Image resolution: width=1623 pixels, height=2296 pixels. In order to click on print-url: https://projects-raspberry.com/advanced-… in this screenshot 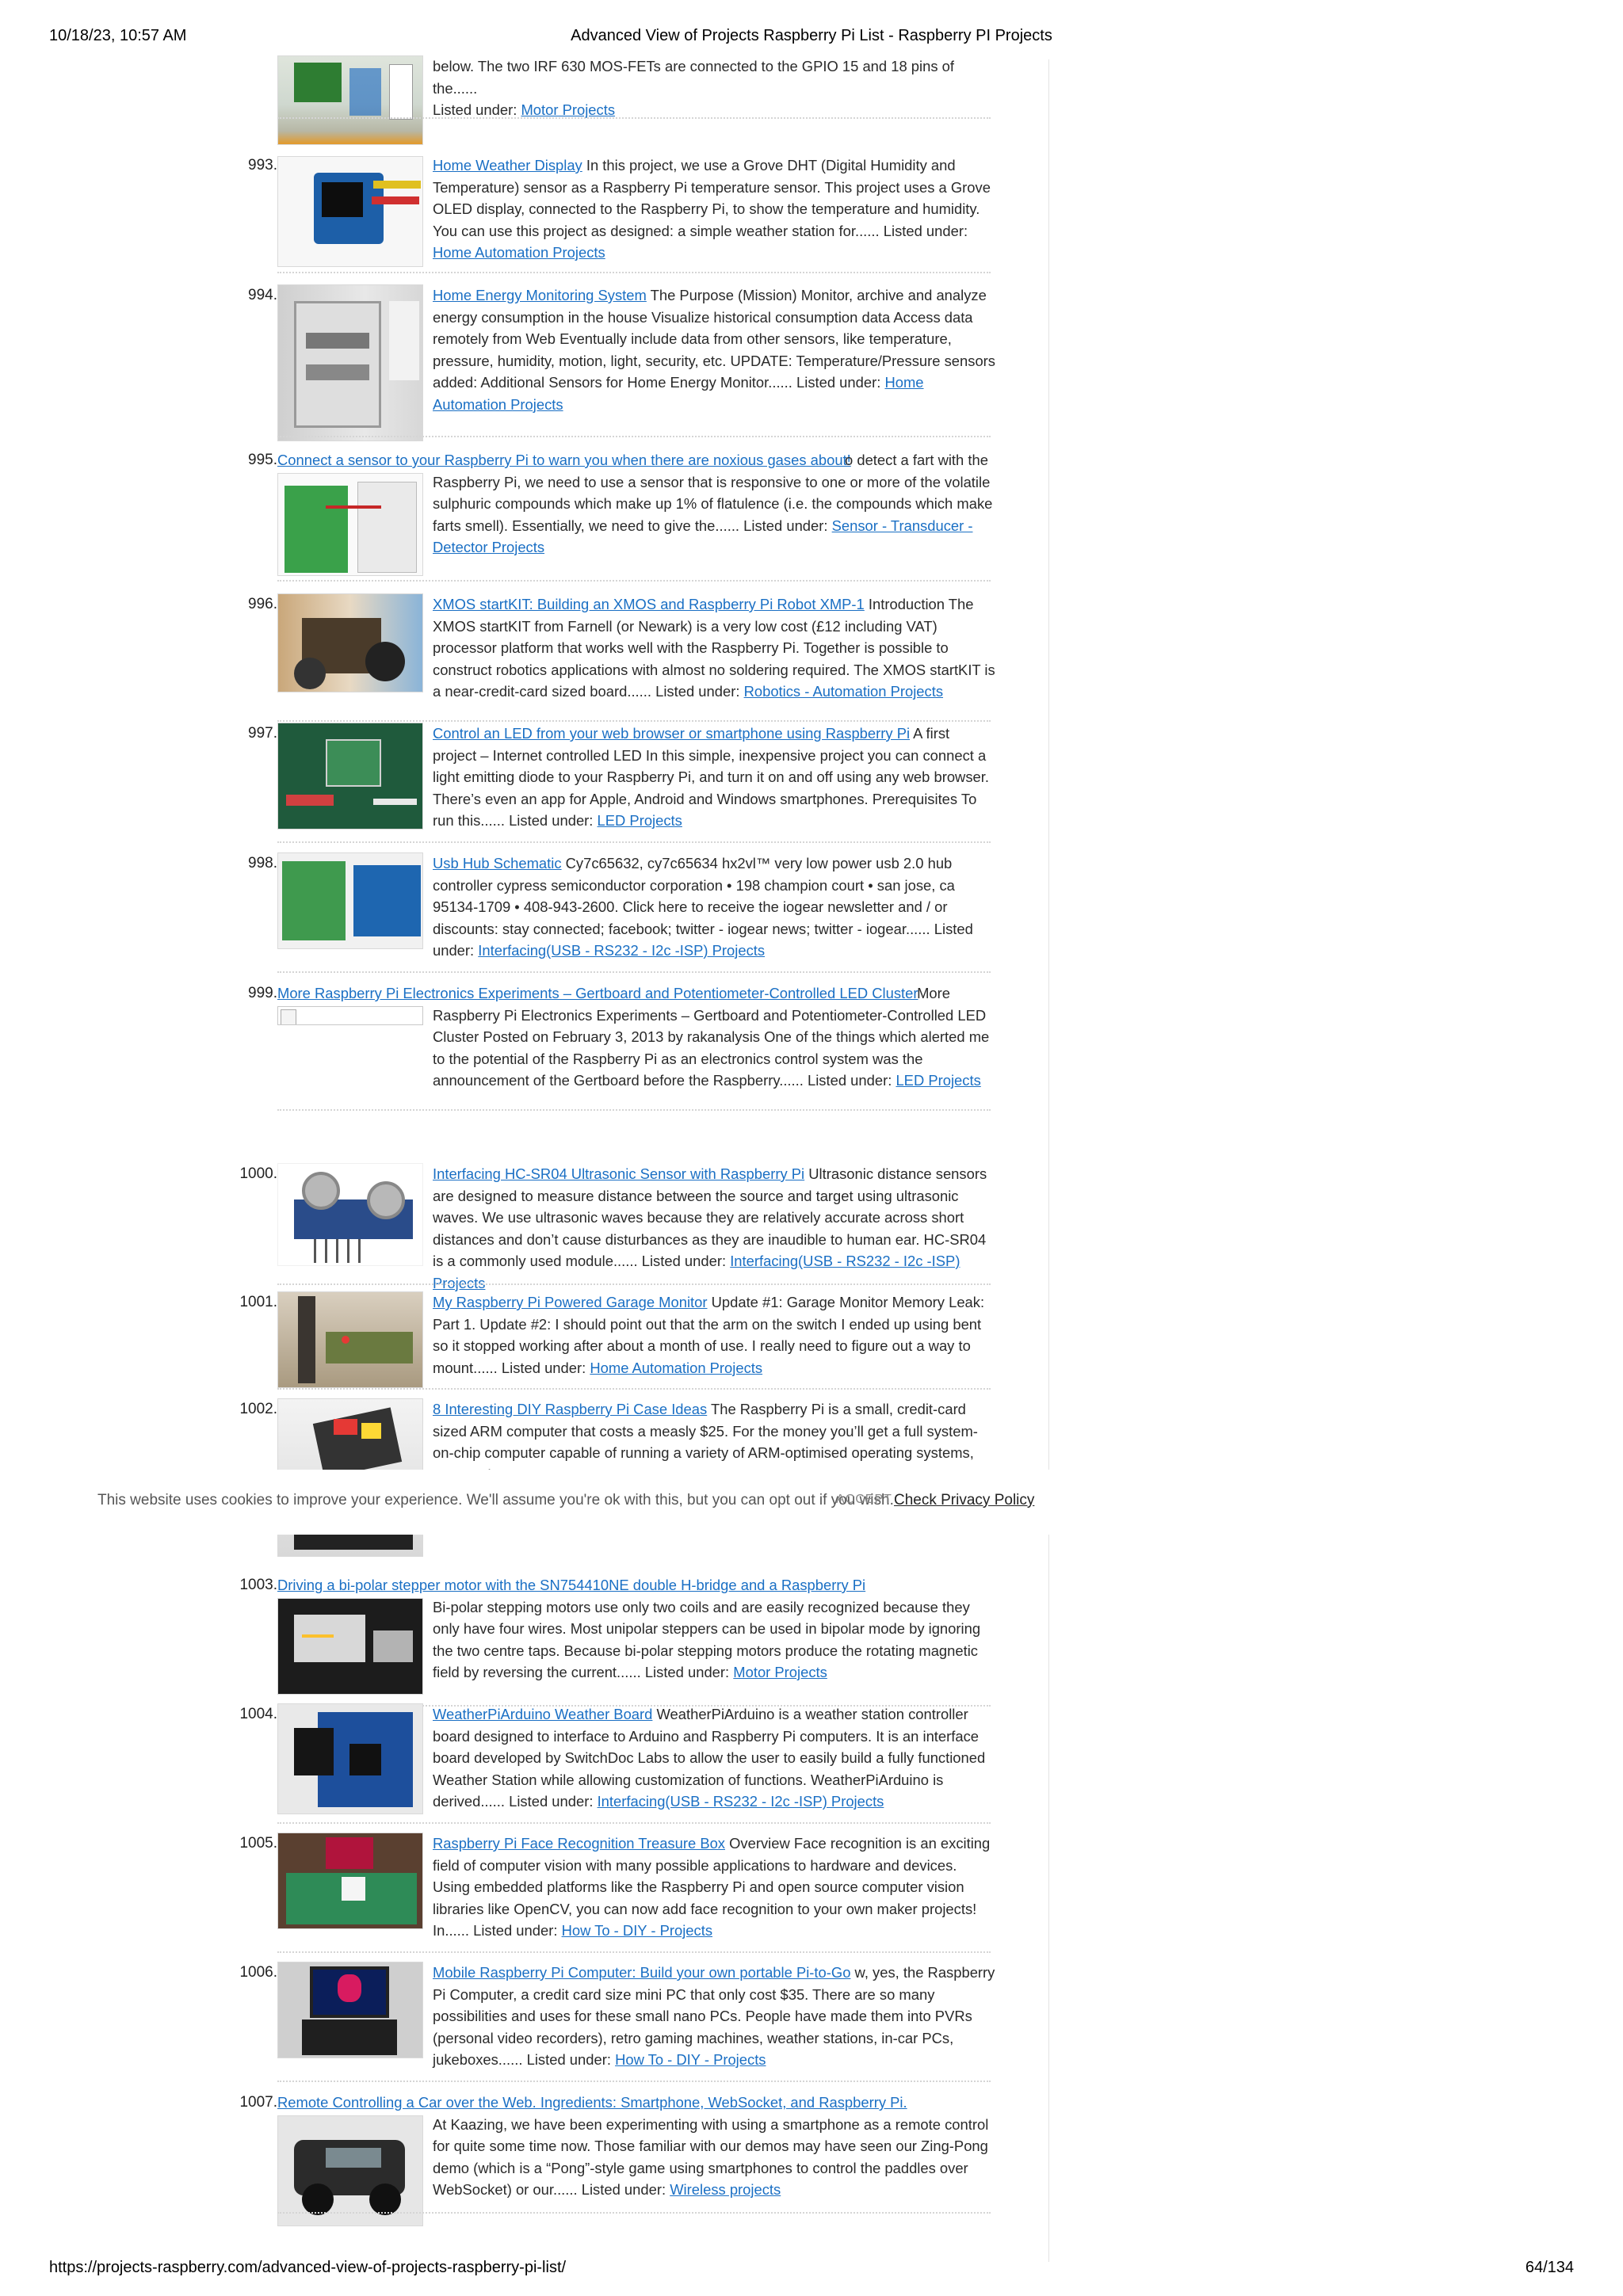, I will do `click(308, 2267)`.